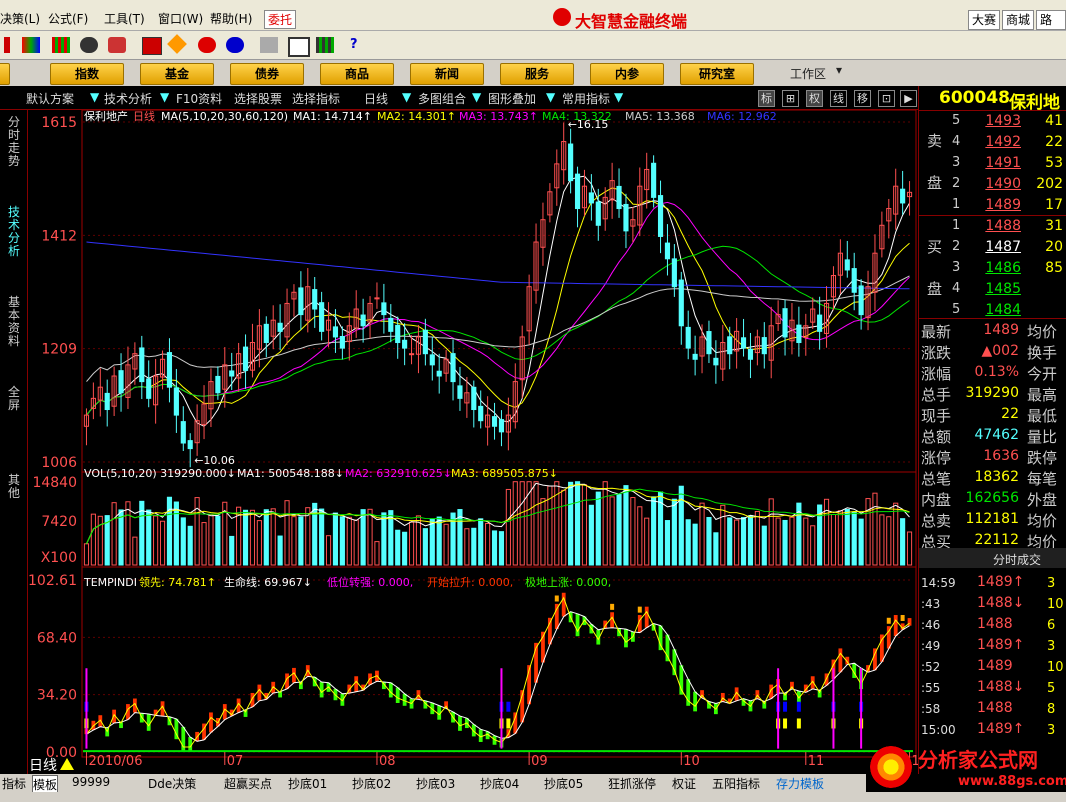  What do you see at coordinates (357, 74) in the screenshot?
I see `nav-commodity: 商品` at bounding box center [357, 74].